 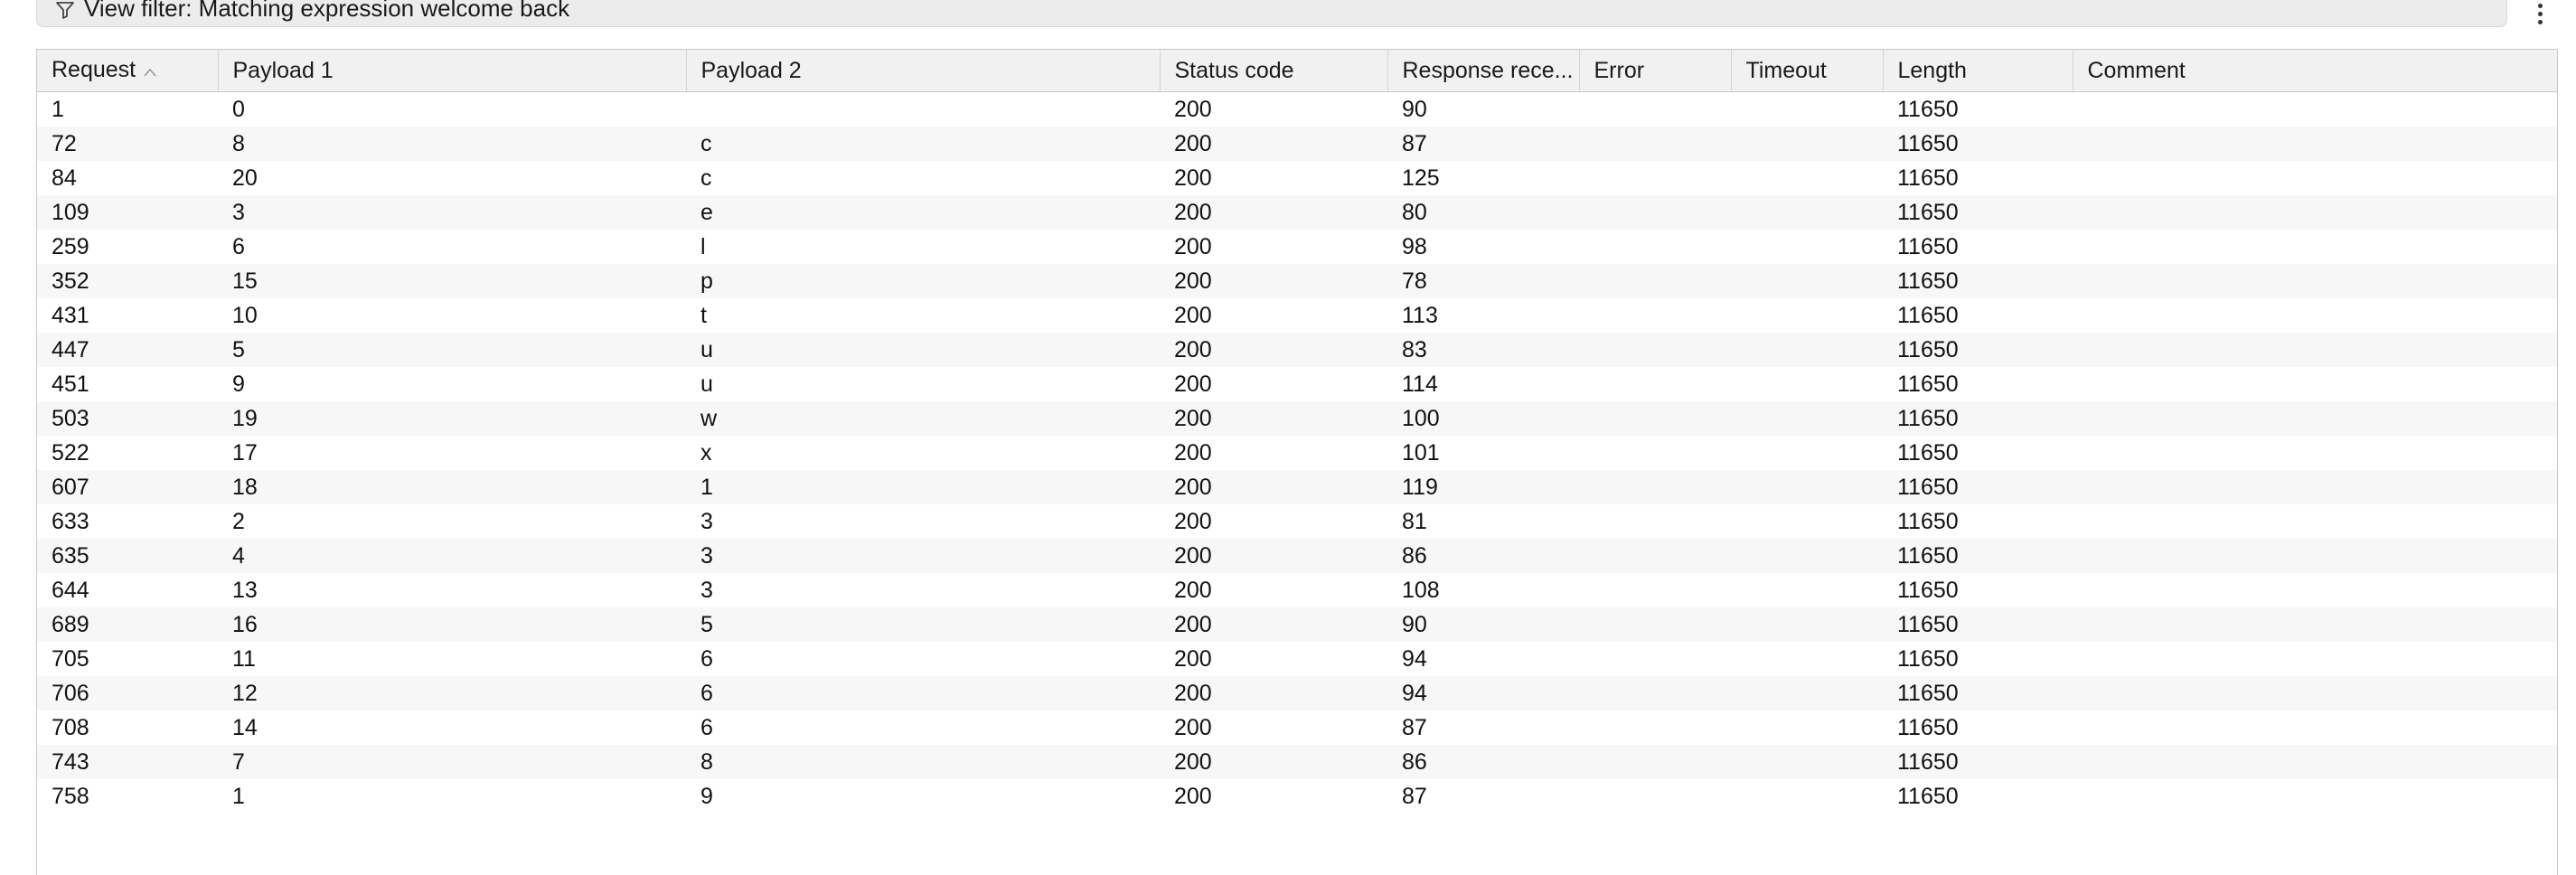 What do you see at coordinates (452, 419) in the screenshot?
I see `cell-payload1: 19` at bounding box center [452, 419].